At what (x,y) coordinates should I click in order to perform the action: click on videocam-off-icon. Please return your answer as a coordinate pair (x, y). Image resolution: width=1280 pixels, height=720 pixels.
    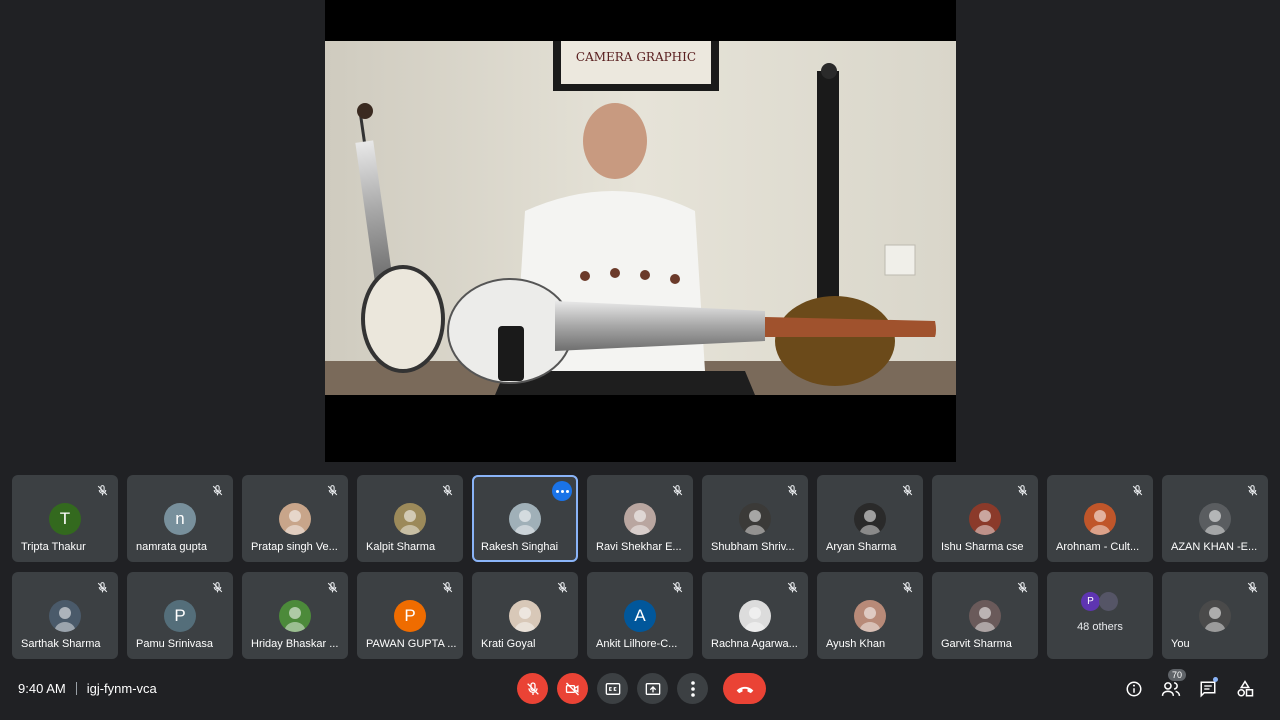
    Looking at the image, I should click on (572, 688).